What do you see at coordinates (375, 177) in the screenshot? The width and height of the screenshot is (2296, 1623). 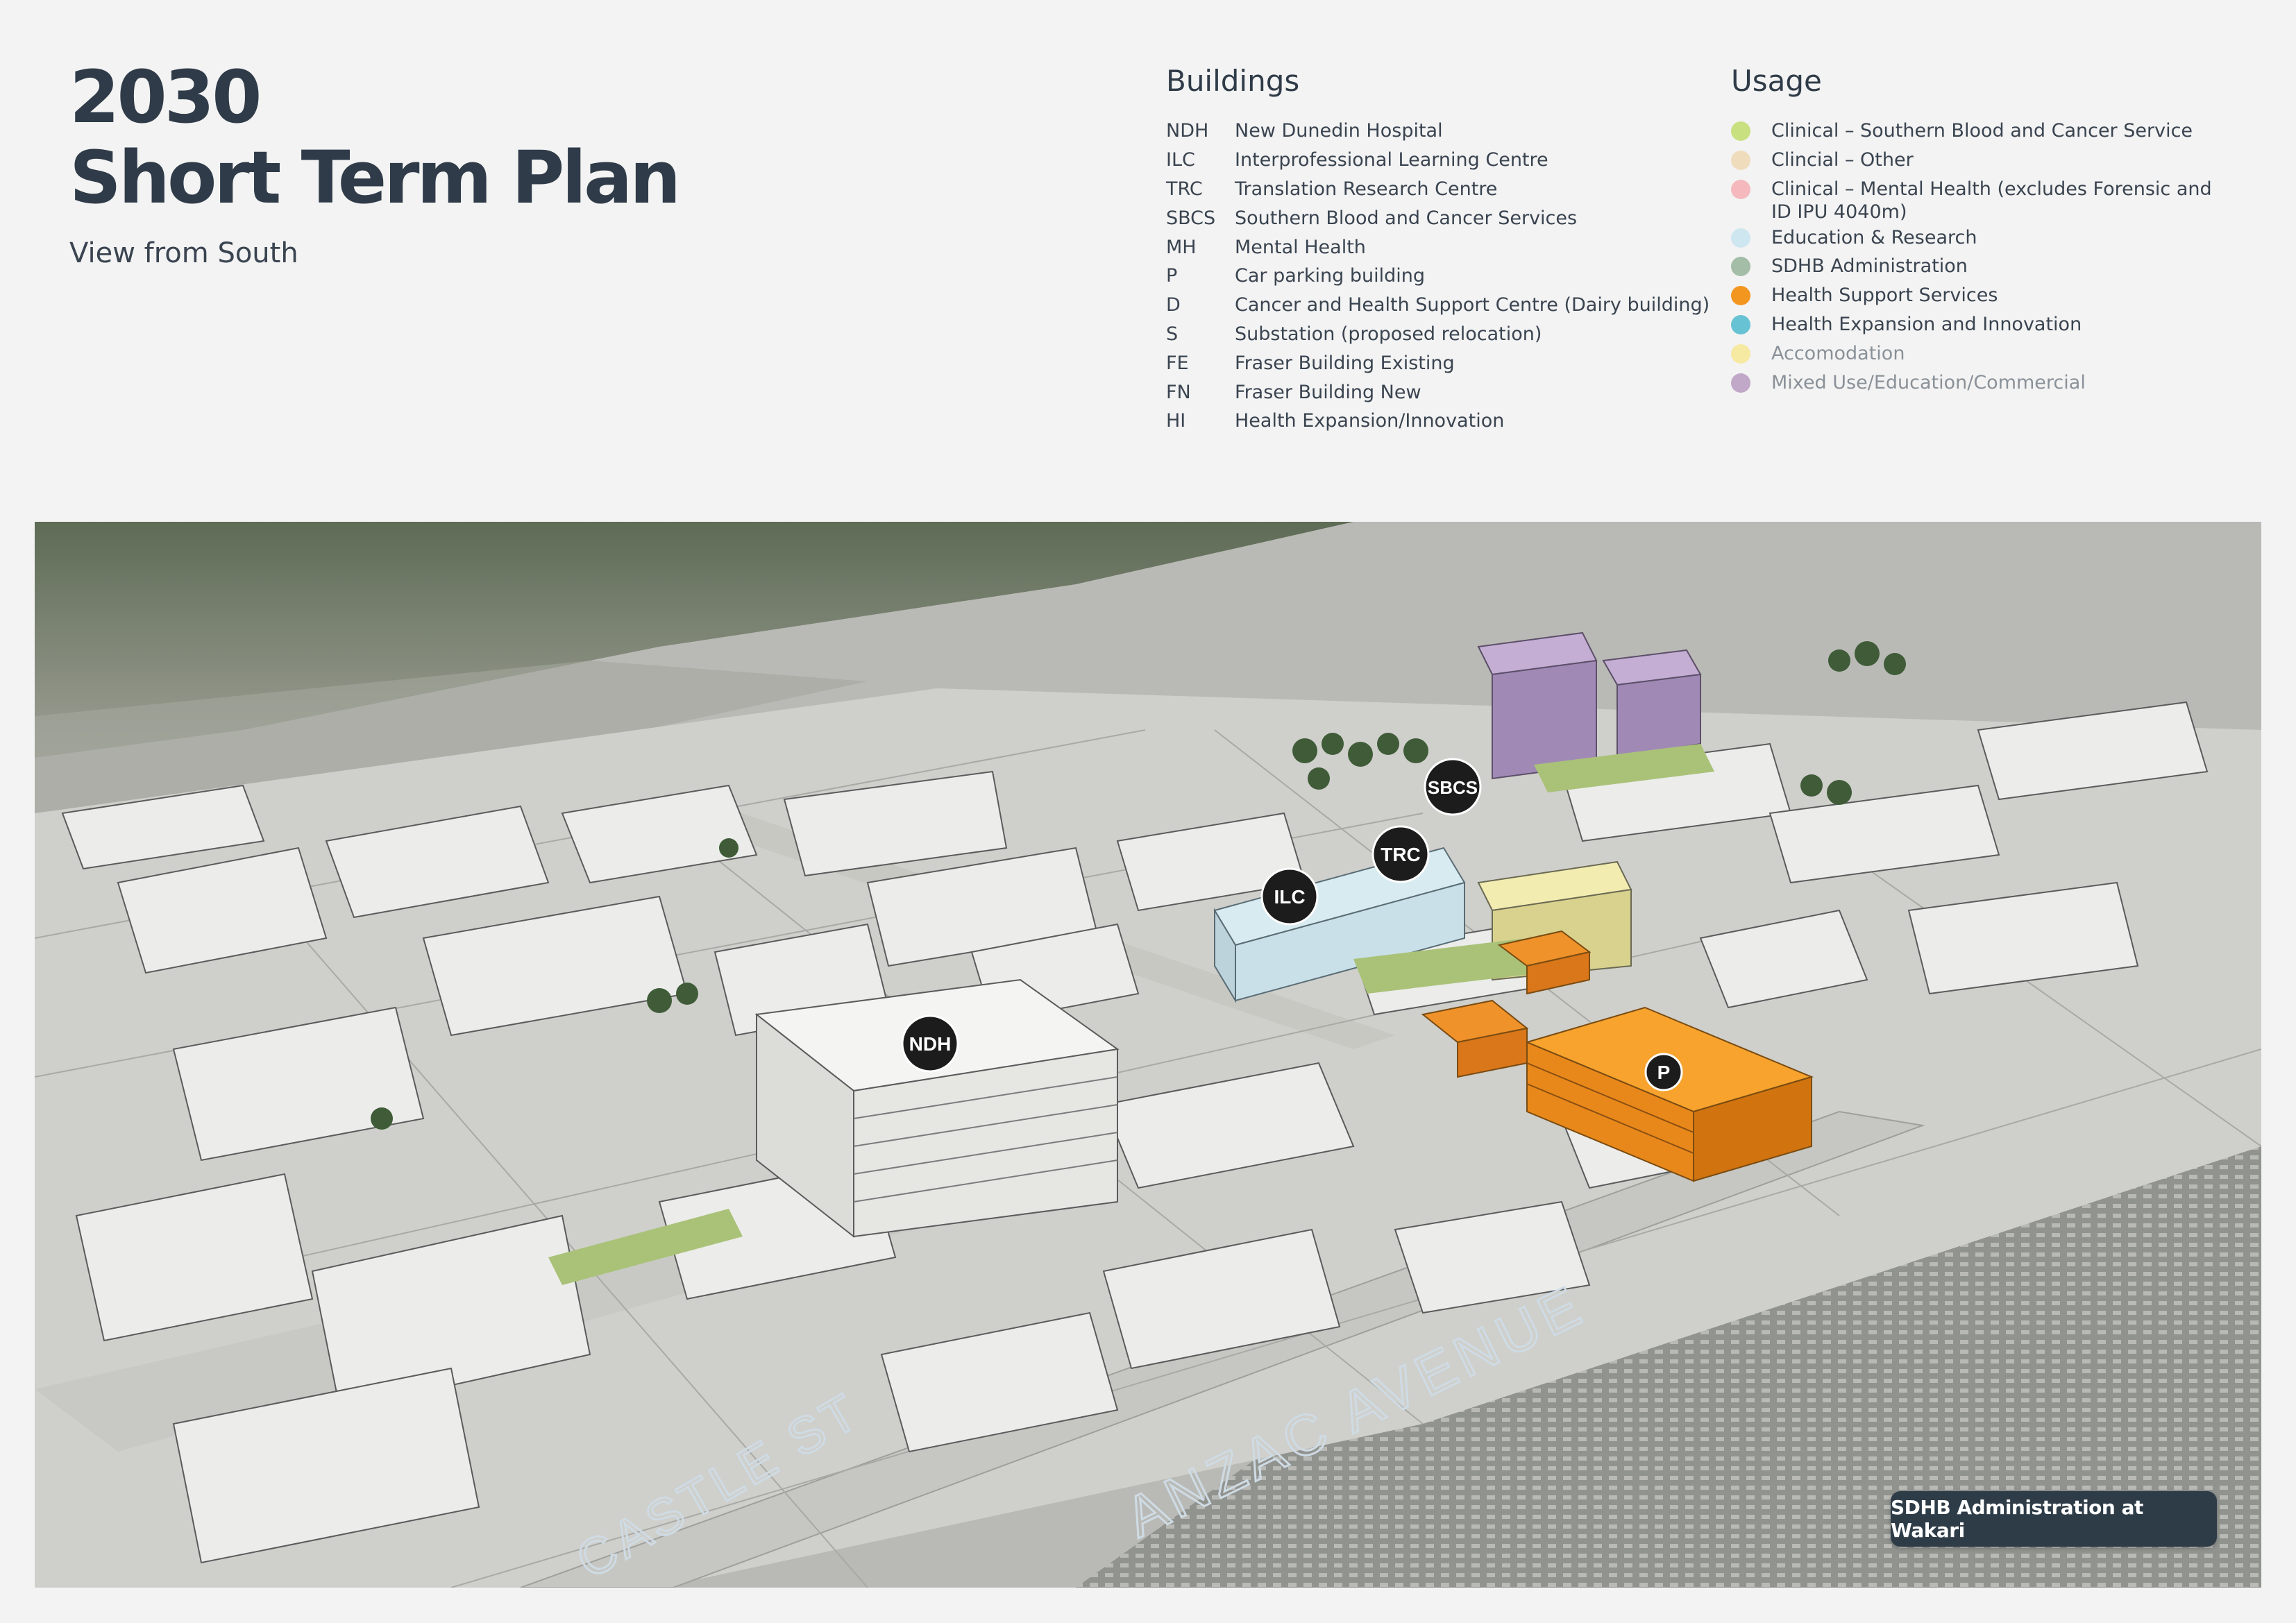 I see `title-plan: Short Term Plan` at bounding box center [375, 177].